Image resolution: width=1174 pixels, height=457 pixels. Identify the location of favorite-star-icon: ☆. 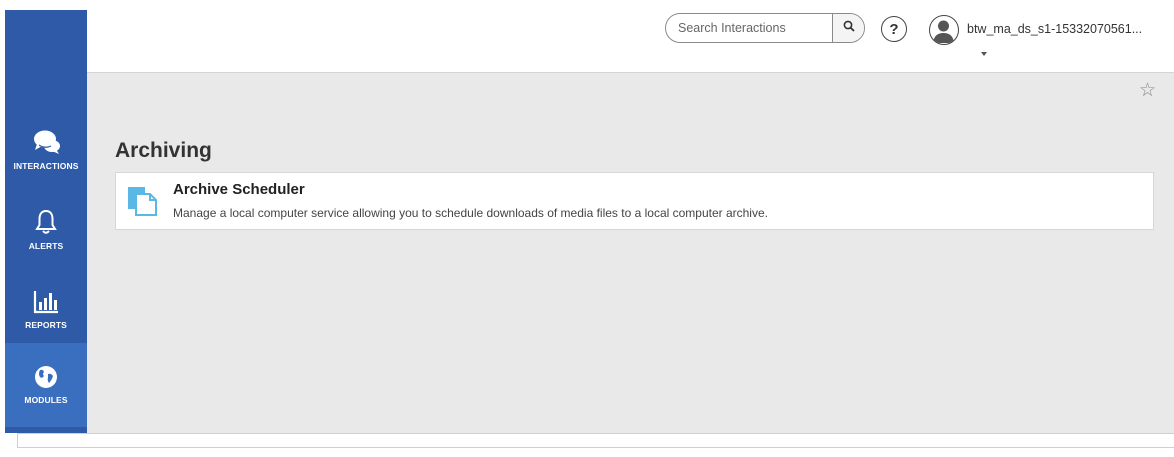
(1147, 90).